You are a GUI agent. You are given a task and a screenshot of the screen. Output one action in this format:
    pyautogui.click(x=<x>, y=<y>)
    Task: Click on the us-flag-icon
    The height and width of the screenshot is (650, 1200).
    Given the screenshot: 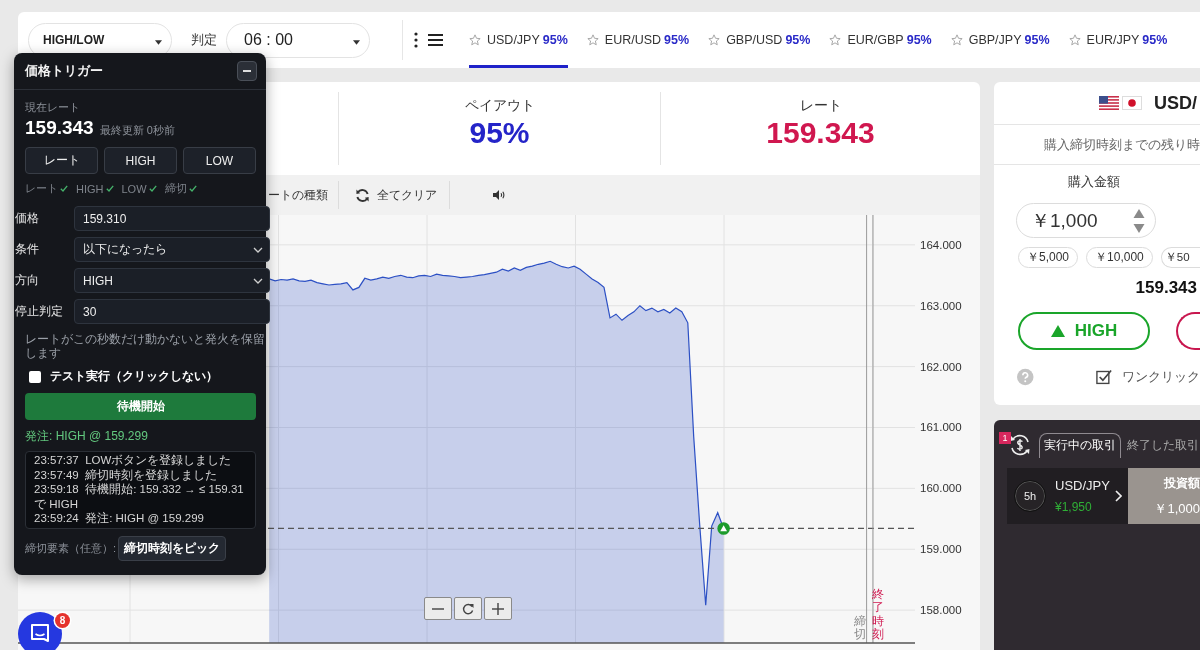 What is the action you would take?
    pyautogui.click(x=1109, y=103)
    